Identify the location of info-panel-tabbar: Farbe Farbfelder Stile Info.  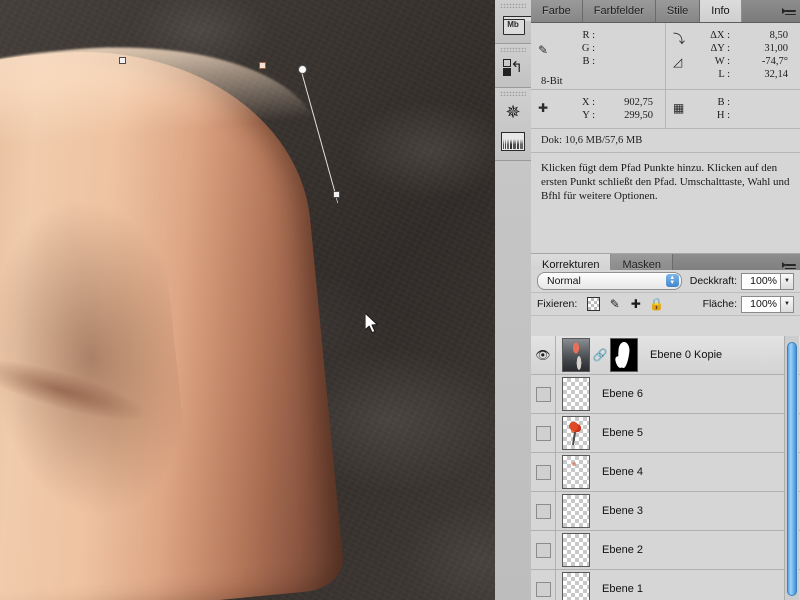
(665, 11).